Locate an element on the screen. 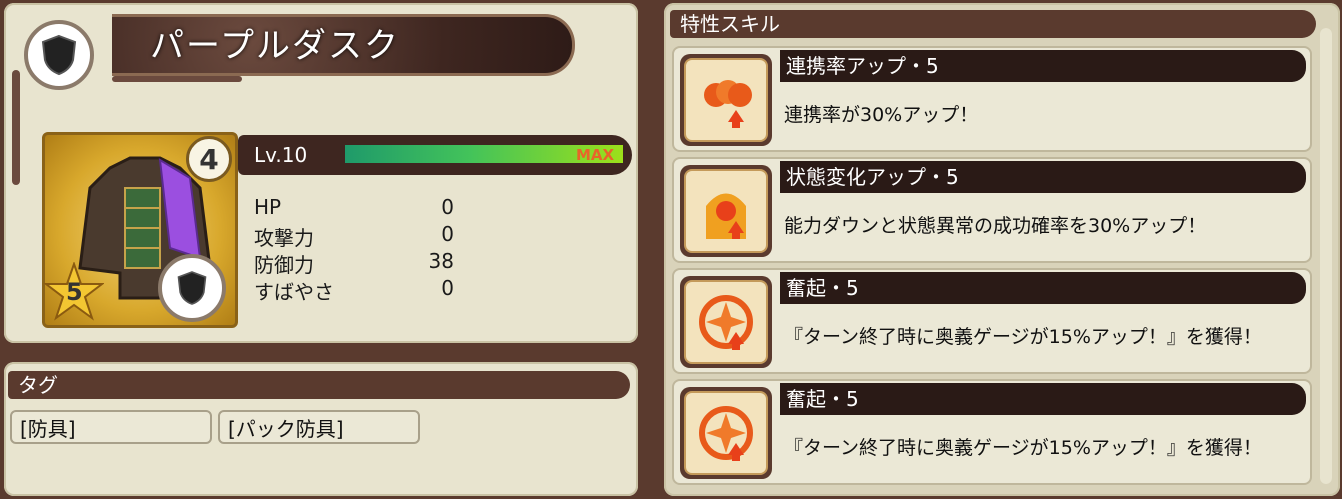 The image size is (1342, 499). stat-row: すばやさ 0 is located at coordinates (354, 290).